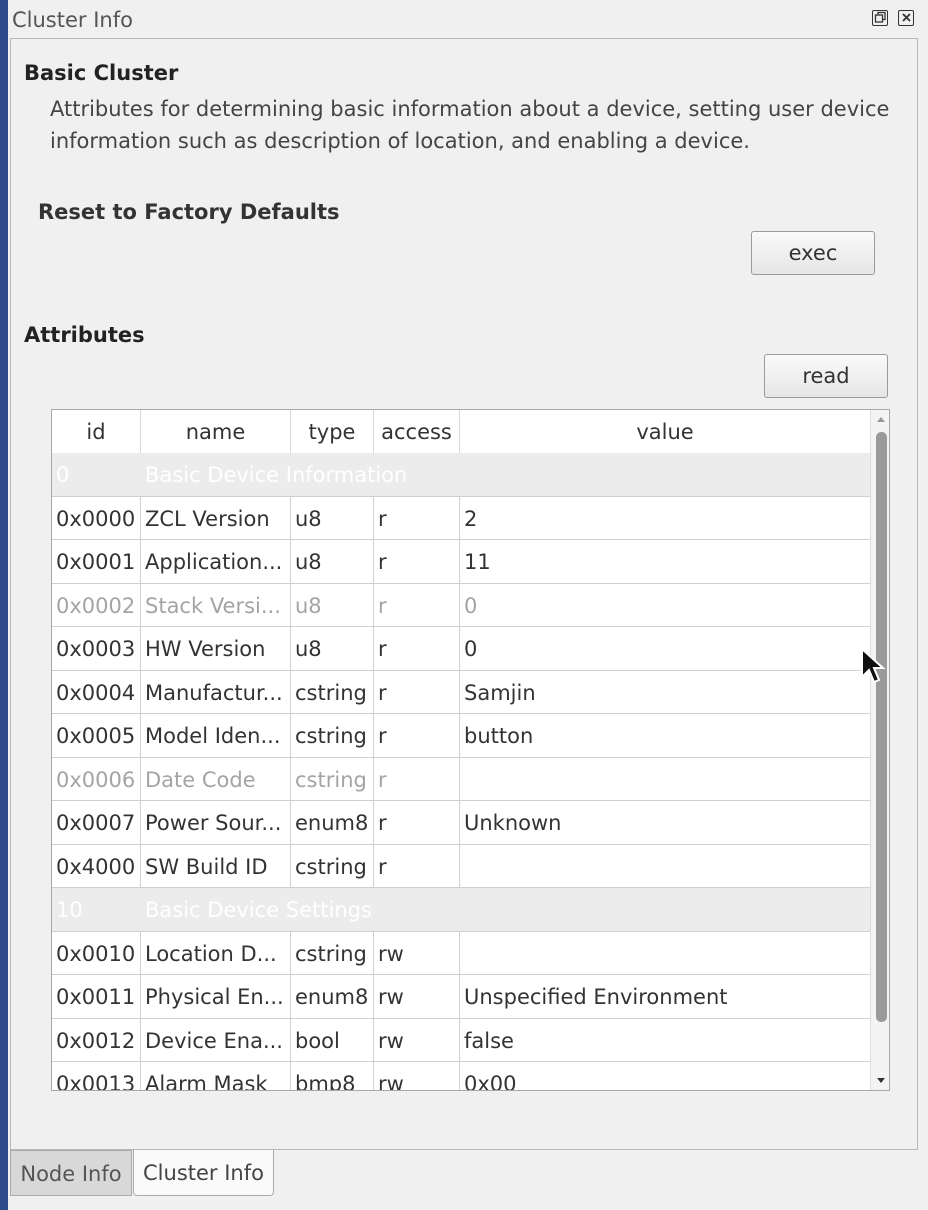 The height and width of the screenshot is (1210, 928). I want to click on vertical-scrollbar, so click(879, 750).